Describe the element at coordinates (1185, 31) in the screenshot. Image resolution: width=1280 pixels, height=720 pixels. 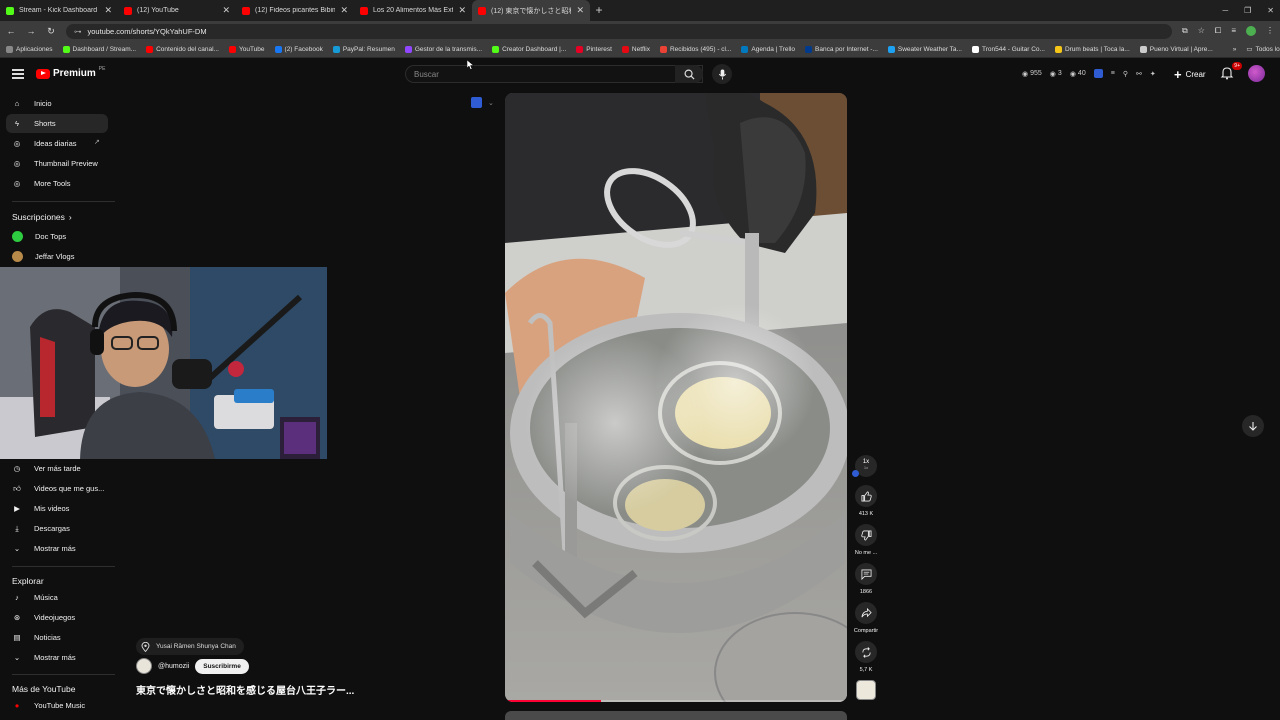
I see `cast-icon: ⧉` at that location.